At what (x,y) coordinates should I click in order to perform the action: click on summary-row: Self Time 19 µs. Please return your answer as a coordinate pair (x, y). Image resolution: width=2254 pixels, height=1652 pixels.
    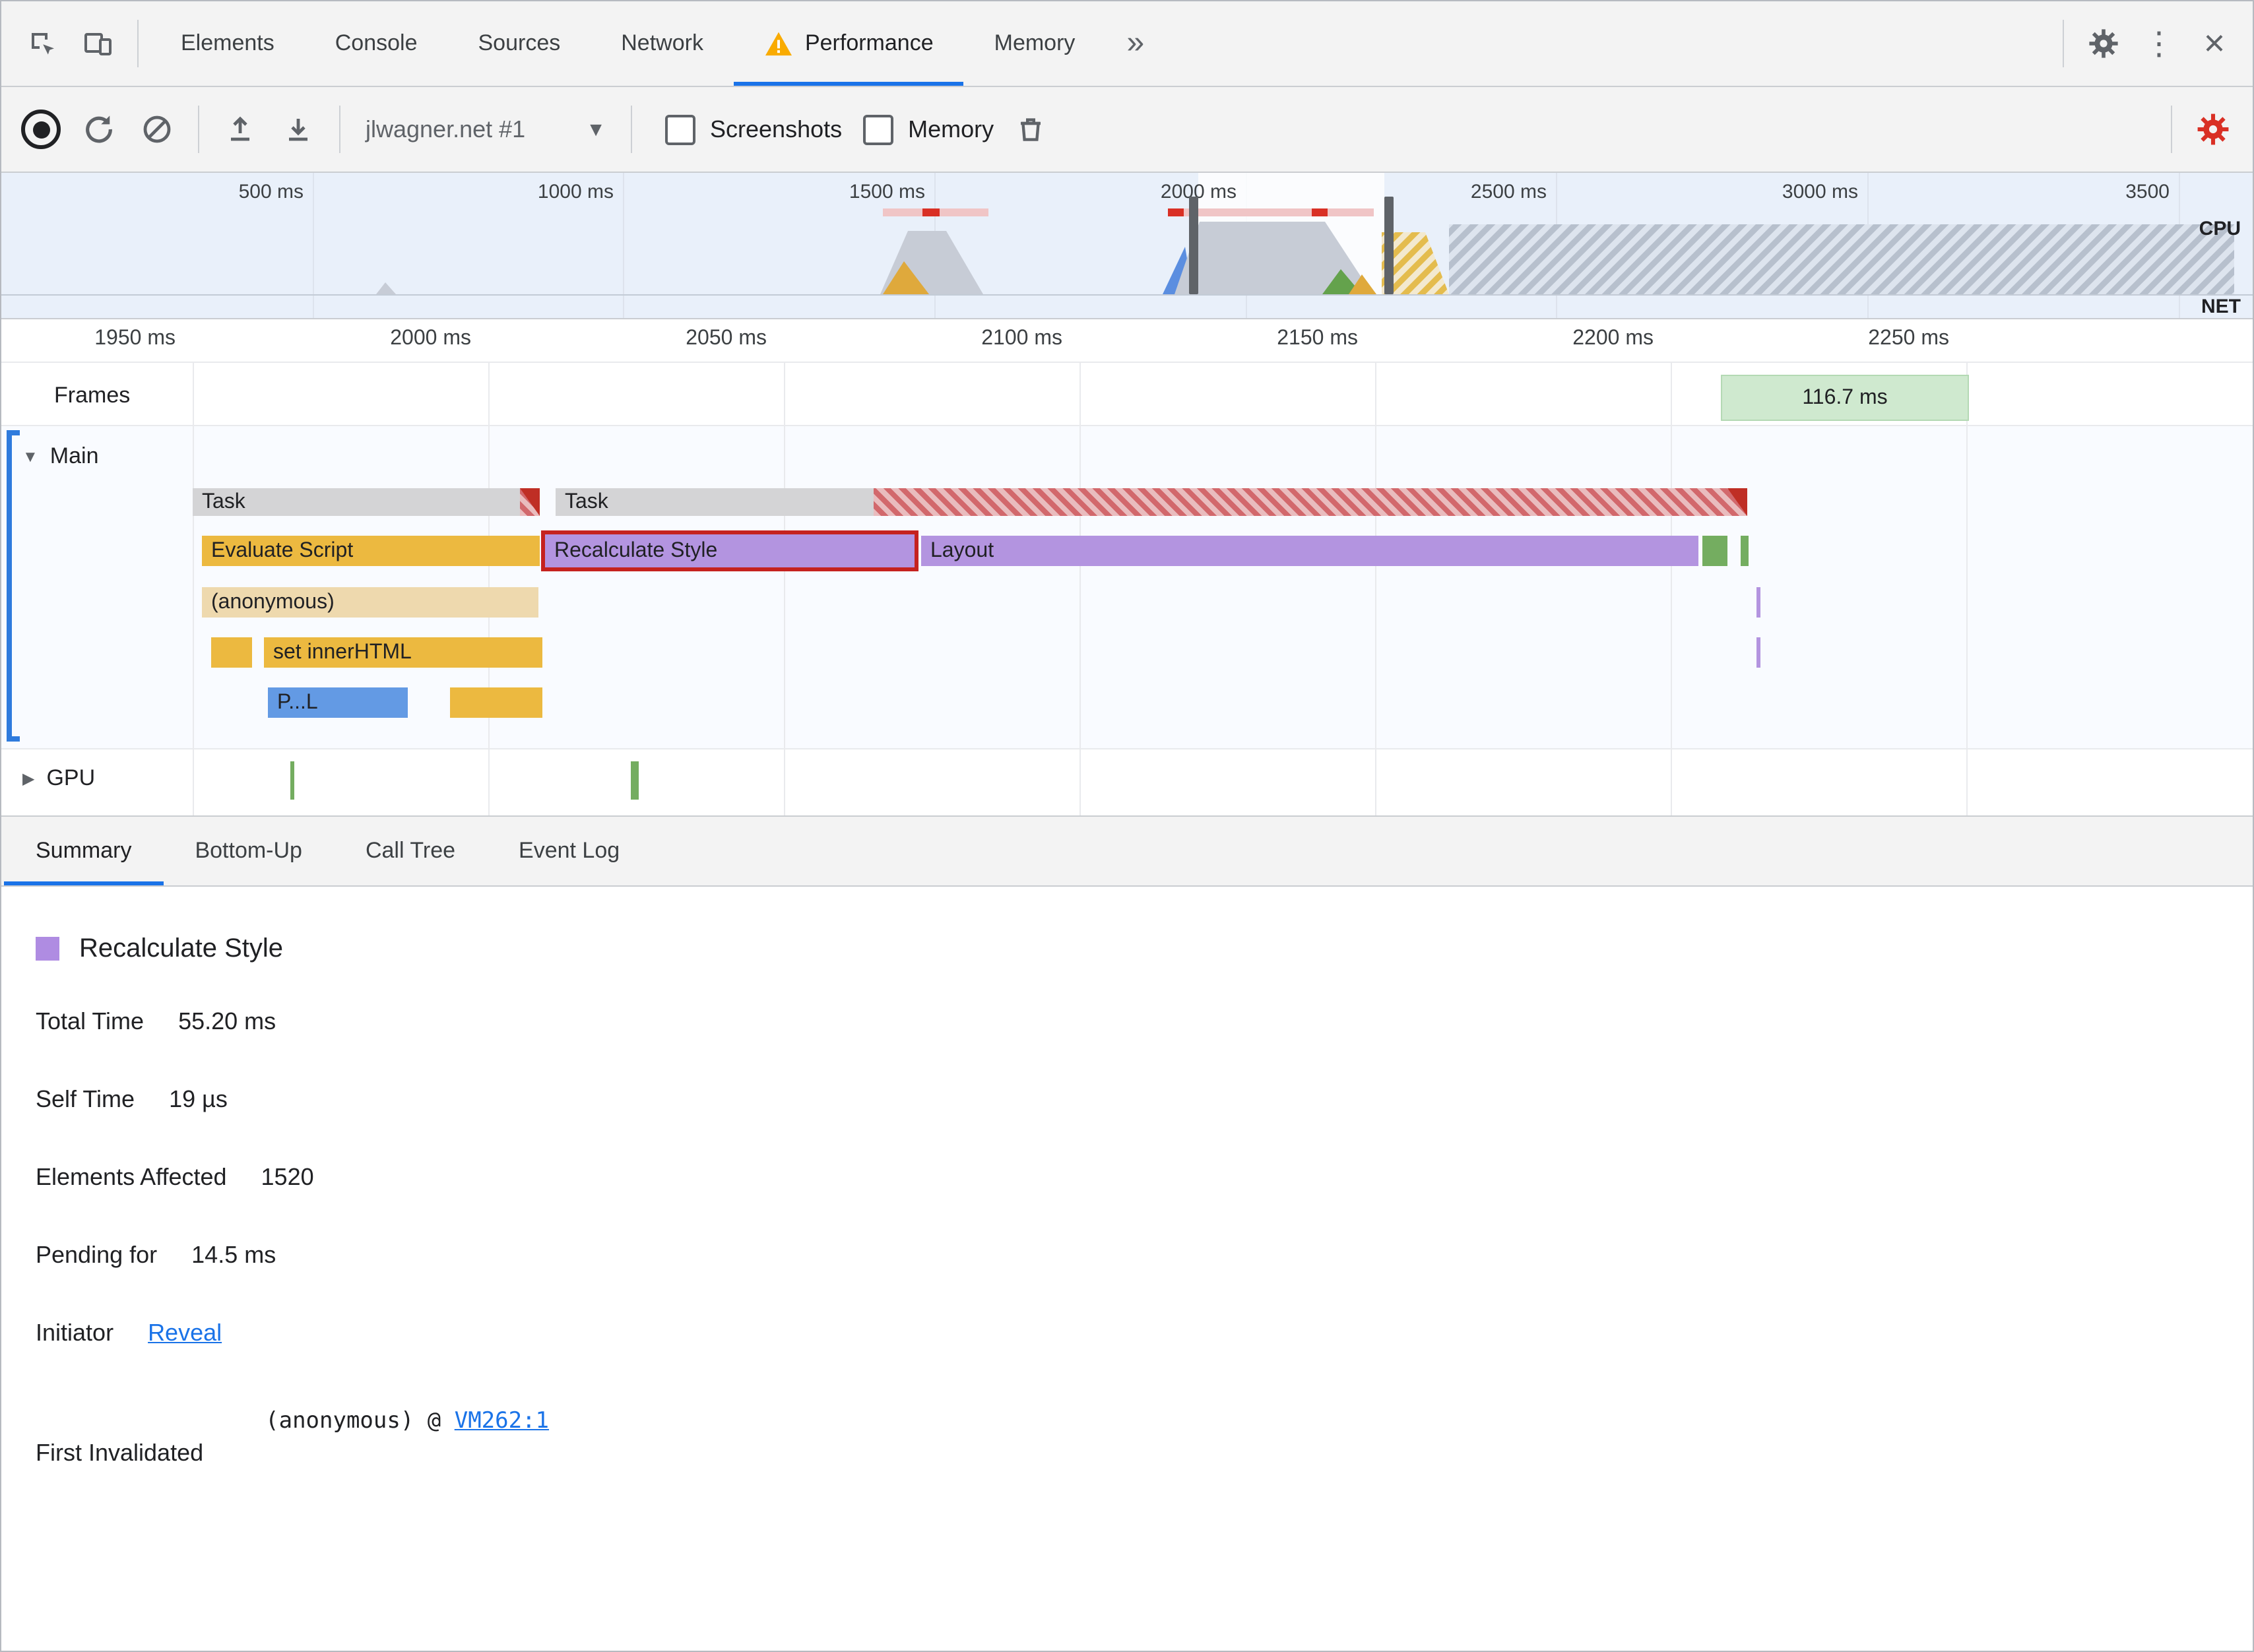
    Looking at the image, I should click on (1144, 1099).